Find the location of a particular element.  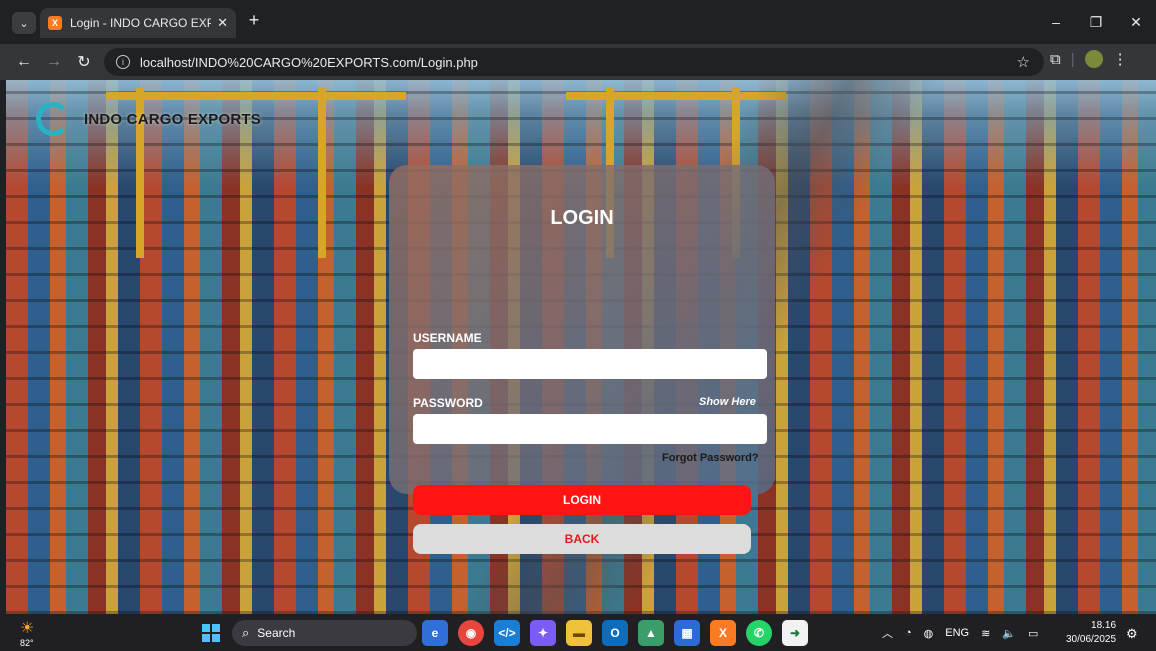

password-input is located at coordinates (590, 429).